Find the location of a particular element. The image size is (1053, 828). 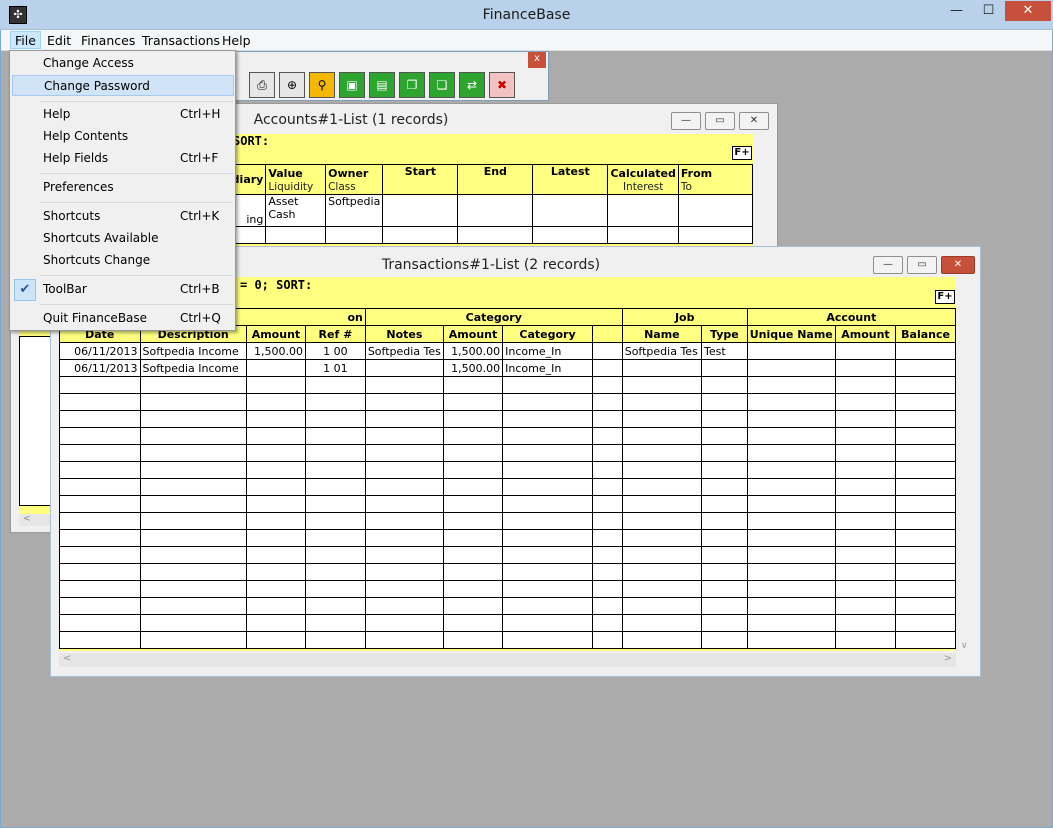

menu-help: Help is located at coordinates (236, 41).